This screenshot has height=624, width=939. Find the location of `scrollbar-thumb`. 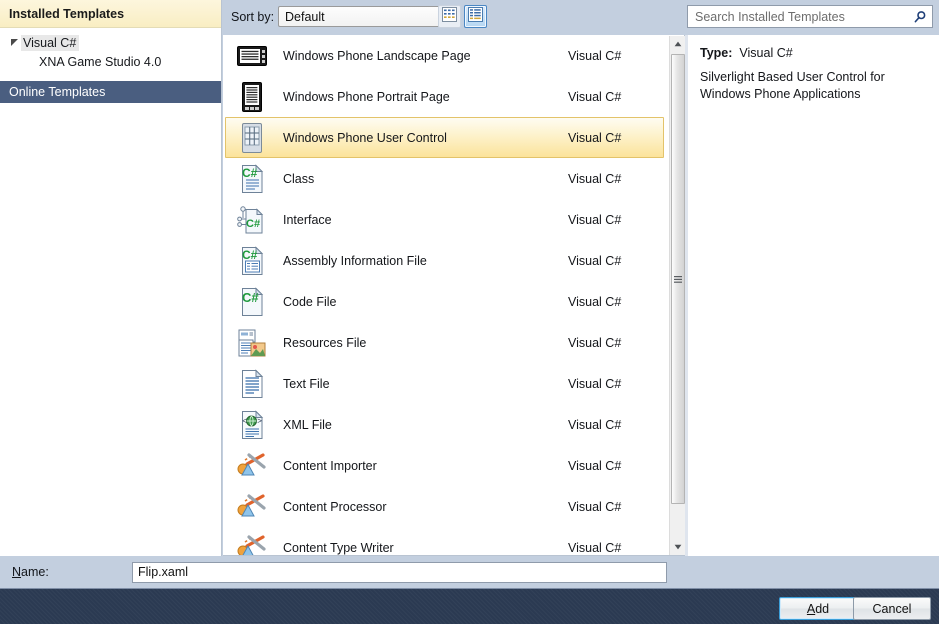

scrollbar-thumb is located at coordinates (678, 279).